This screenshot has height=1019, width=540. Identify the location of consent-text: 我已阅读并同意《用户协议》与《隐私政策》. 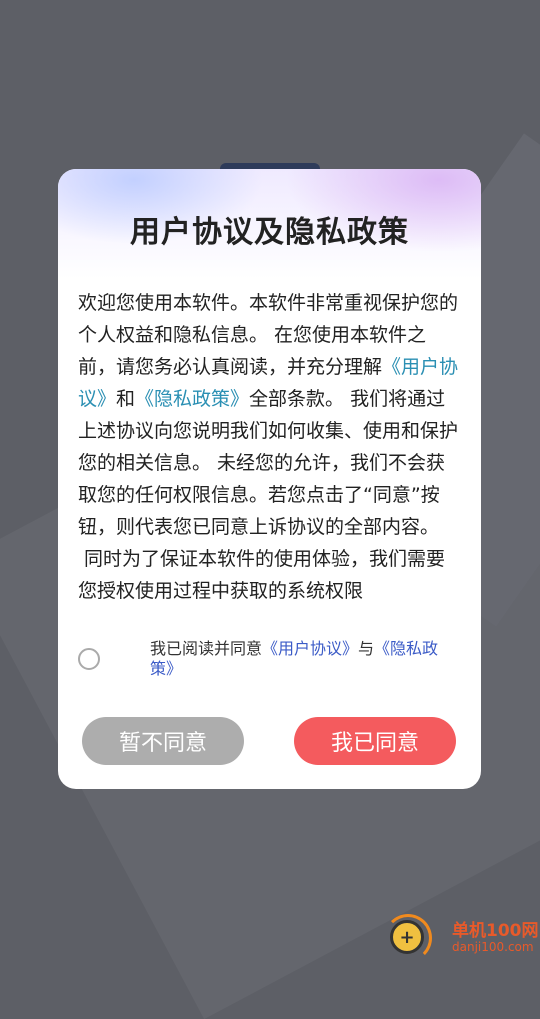
(305, 659).